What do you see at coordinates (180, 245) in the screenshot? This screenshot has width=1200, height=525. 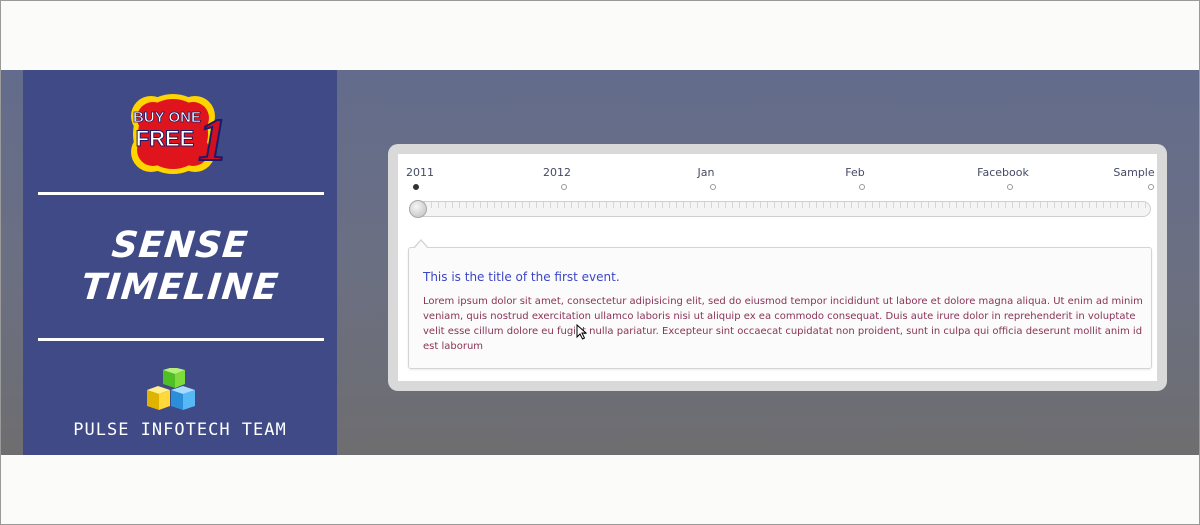 I see `app-title-line1: SENSE` at bounding box center [180, 245].